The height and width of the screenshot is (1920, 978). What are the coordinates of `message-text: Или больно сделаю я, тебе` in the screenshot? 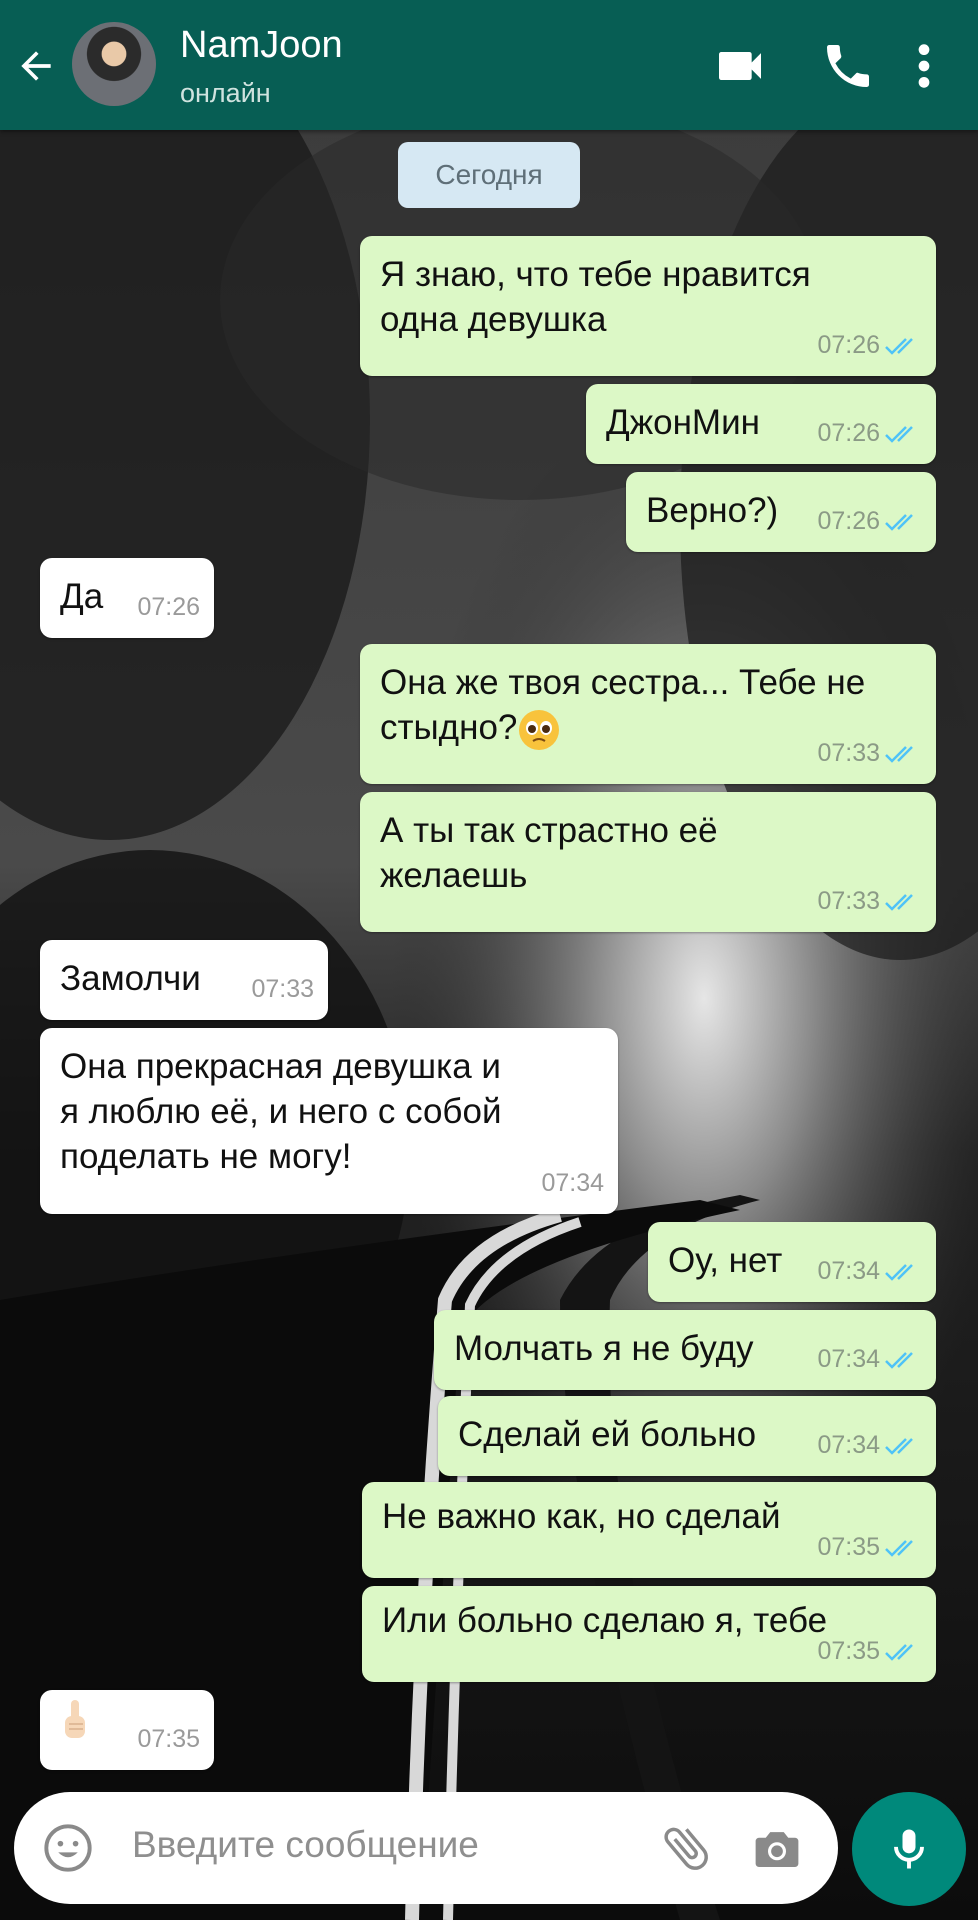 It's located at (605, 1620).